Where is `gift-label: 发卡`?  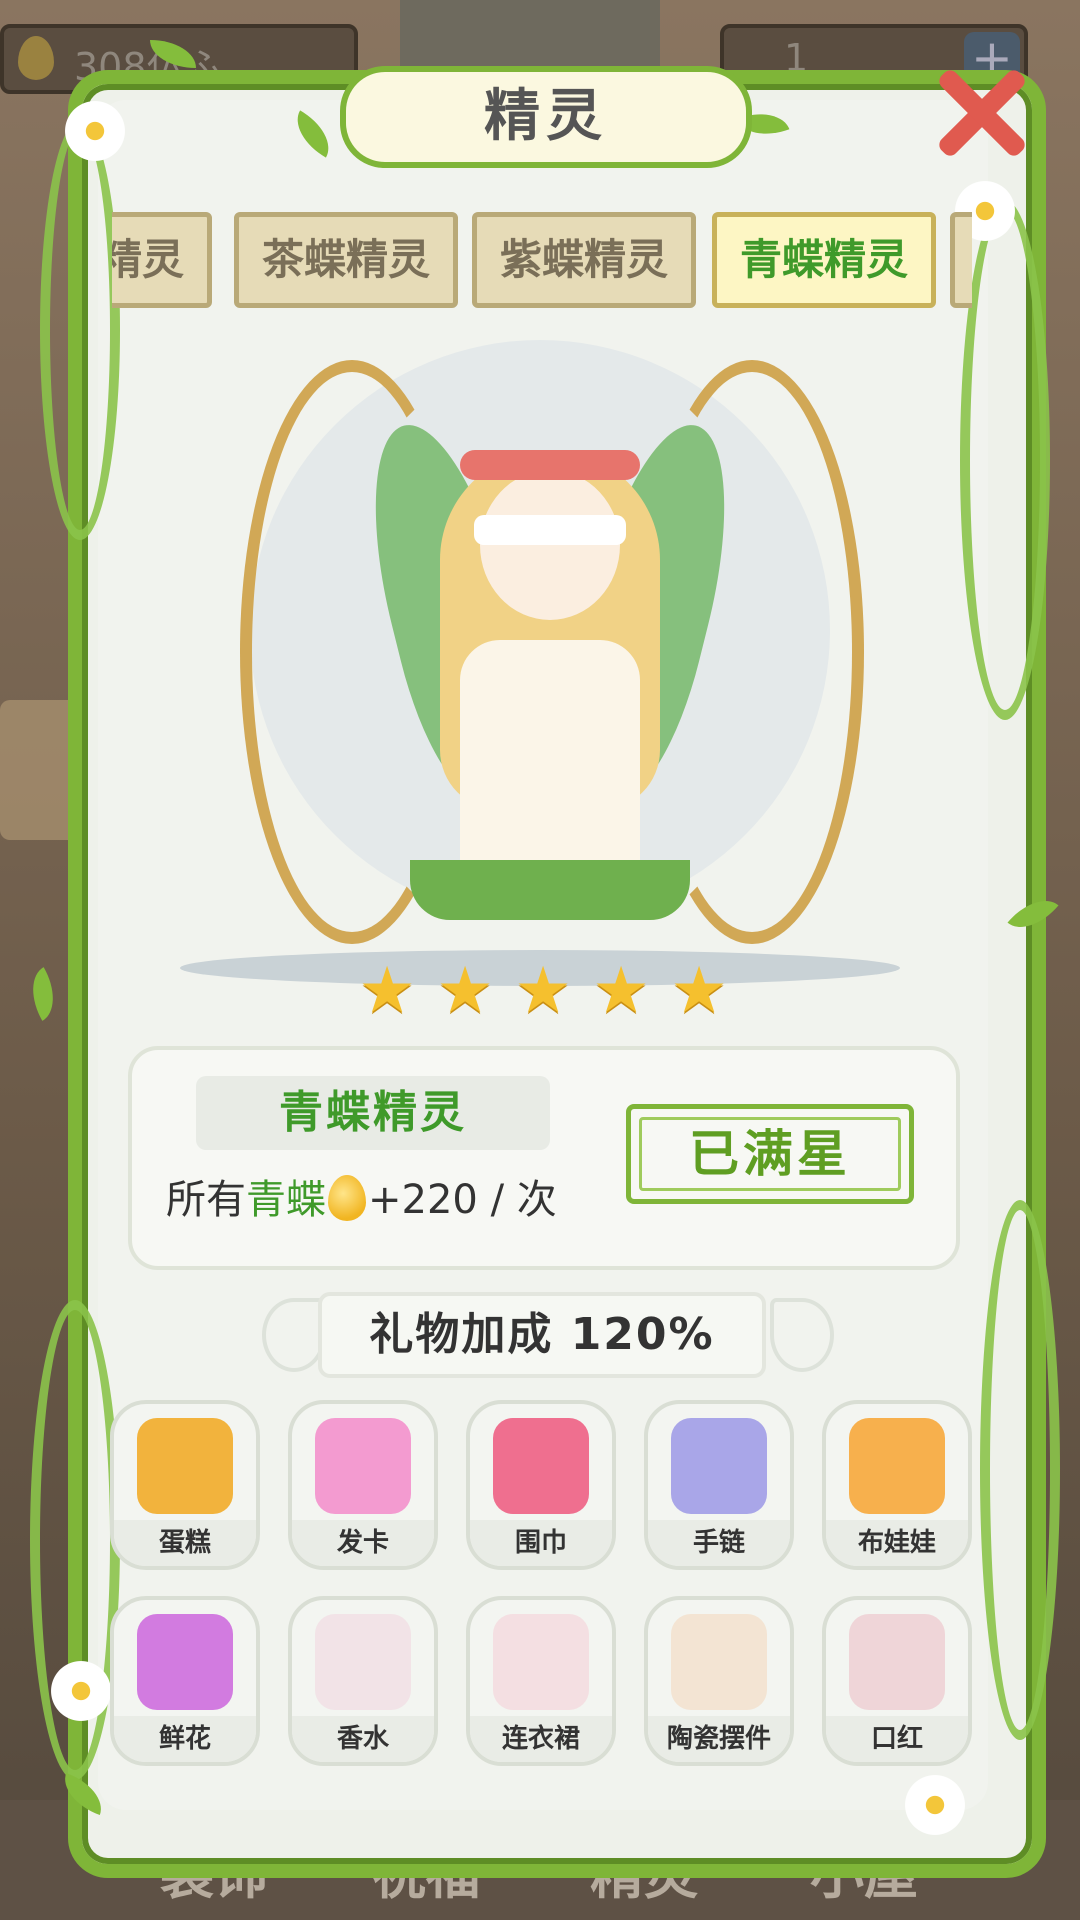
gift-label: 发卡 is located at coordinates (363, 1543).